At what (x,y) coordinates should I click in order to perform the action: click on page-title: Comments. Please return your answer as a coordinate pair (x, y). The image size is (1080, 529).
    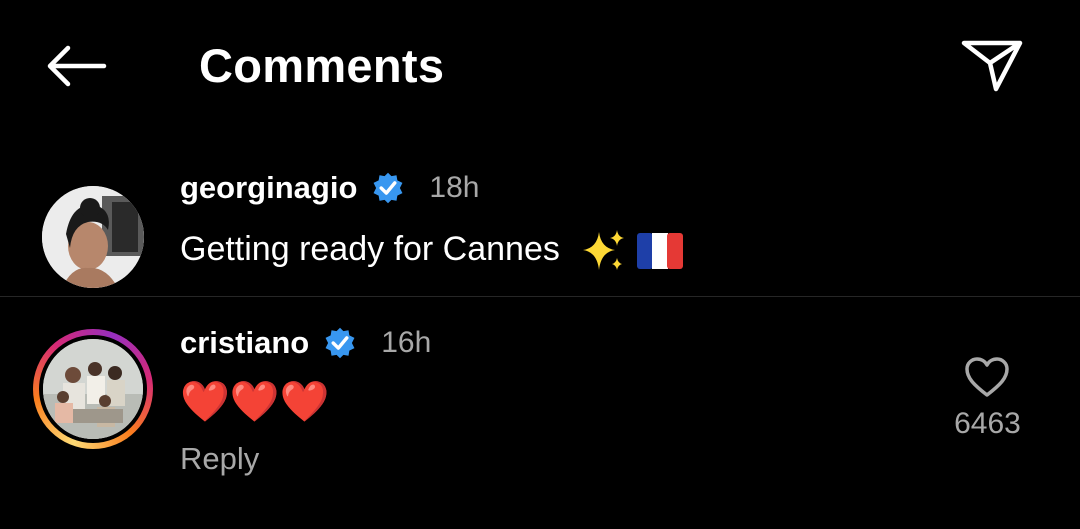
    Looking at the image, I should click on (322, 65).